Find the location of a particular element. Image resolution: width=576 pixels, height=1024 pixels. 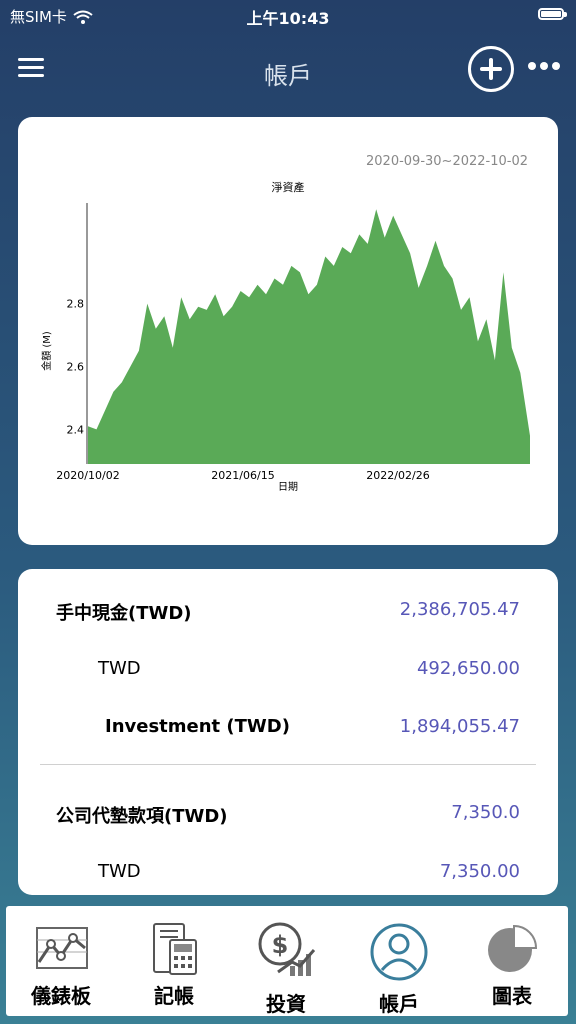

tab-charts-label: 圖表 is located at coordinates (512, 996).